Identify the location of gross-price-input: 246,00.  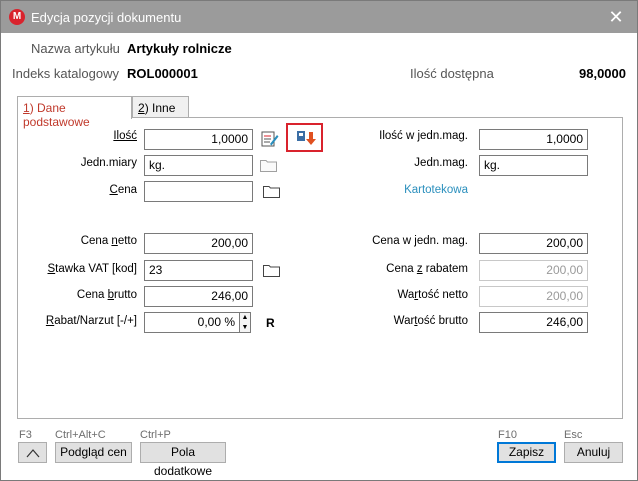
(198, 296).